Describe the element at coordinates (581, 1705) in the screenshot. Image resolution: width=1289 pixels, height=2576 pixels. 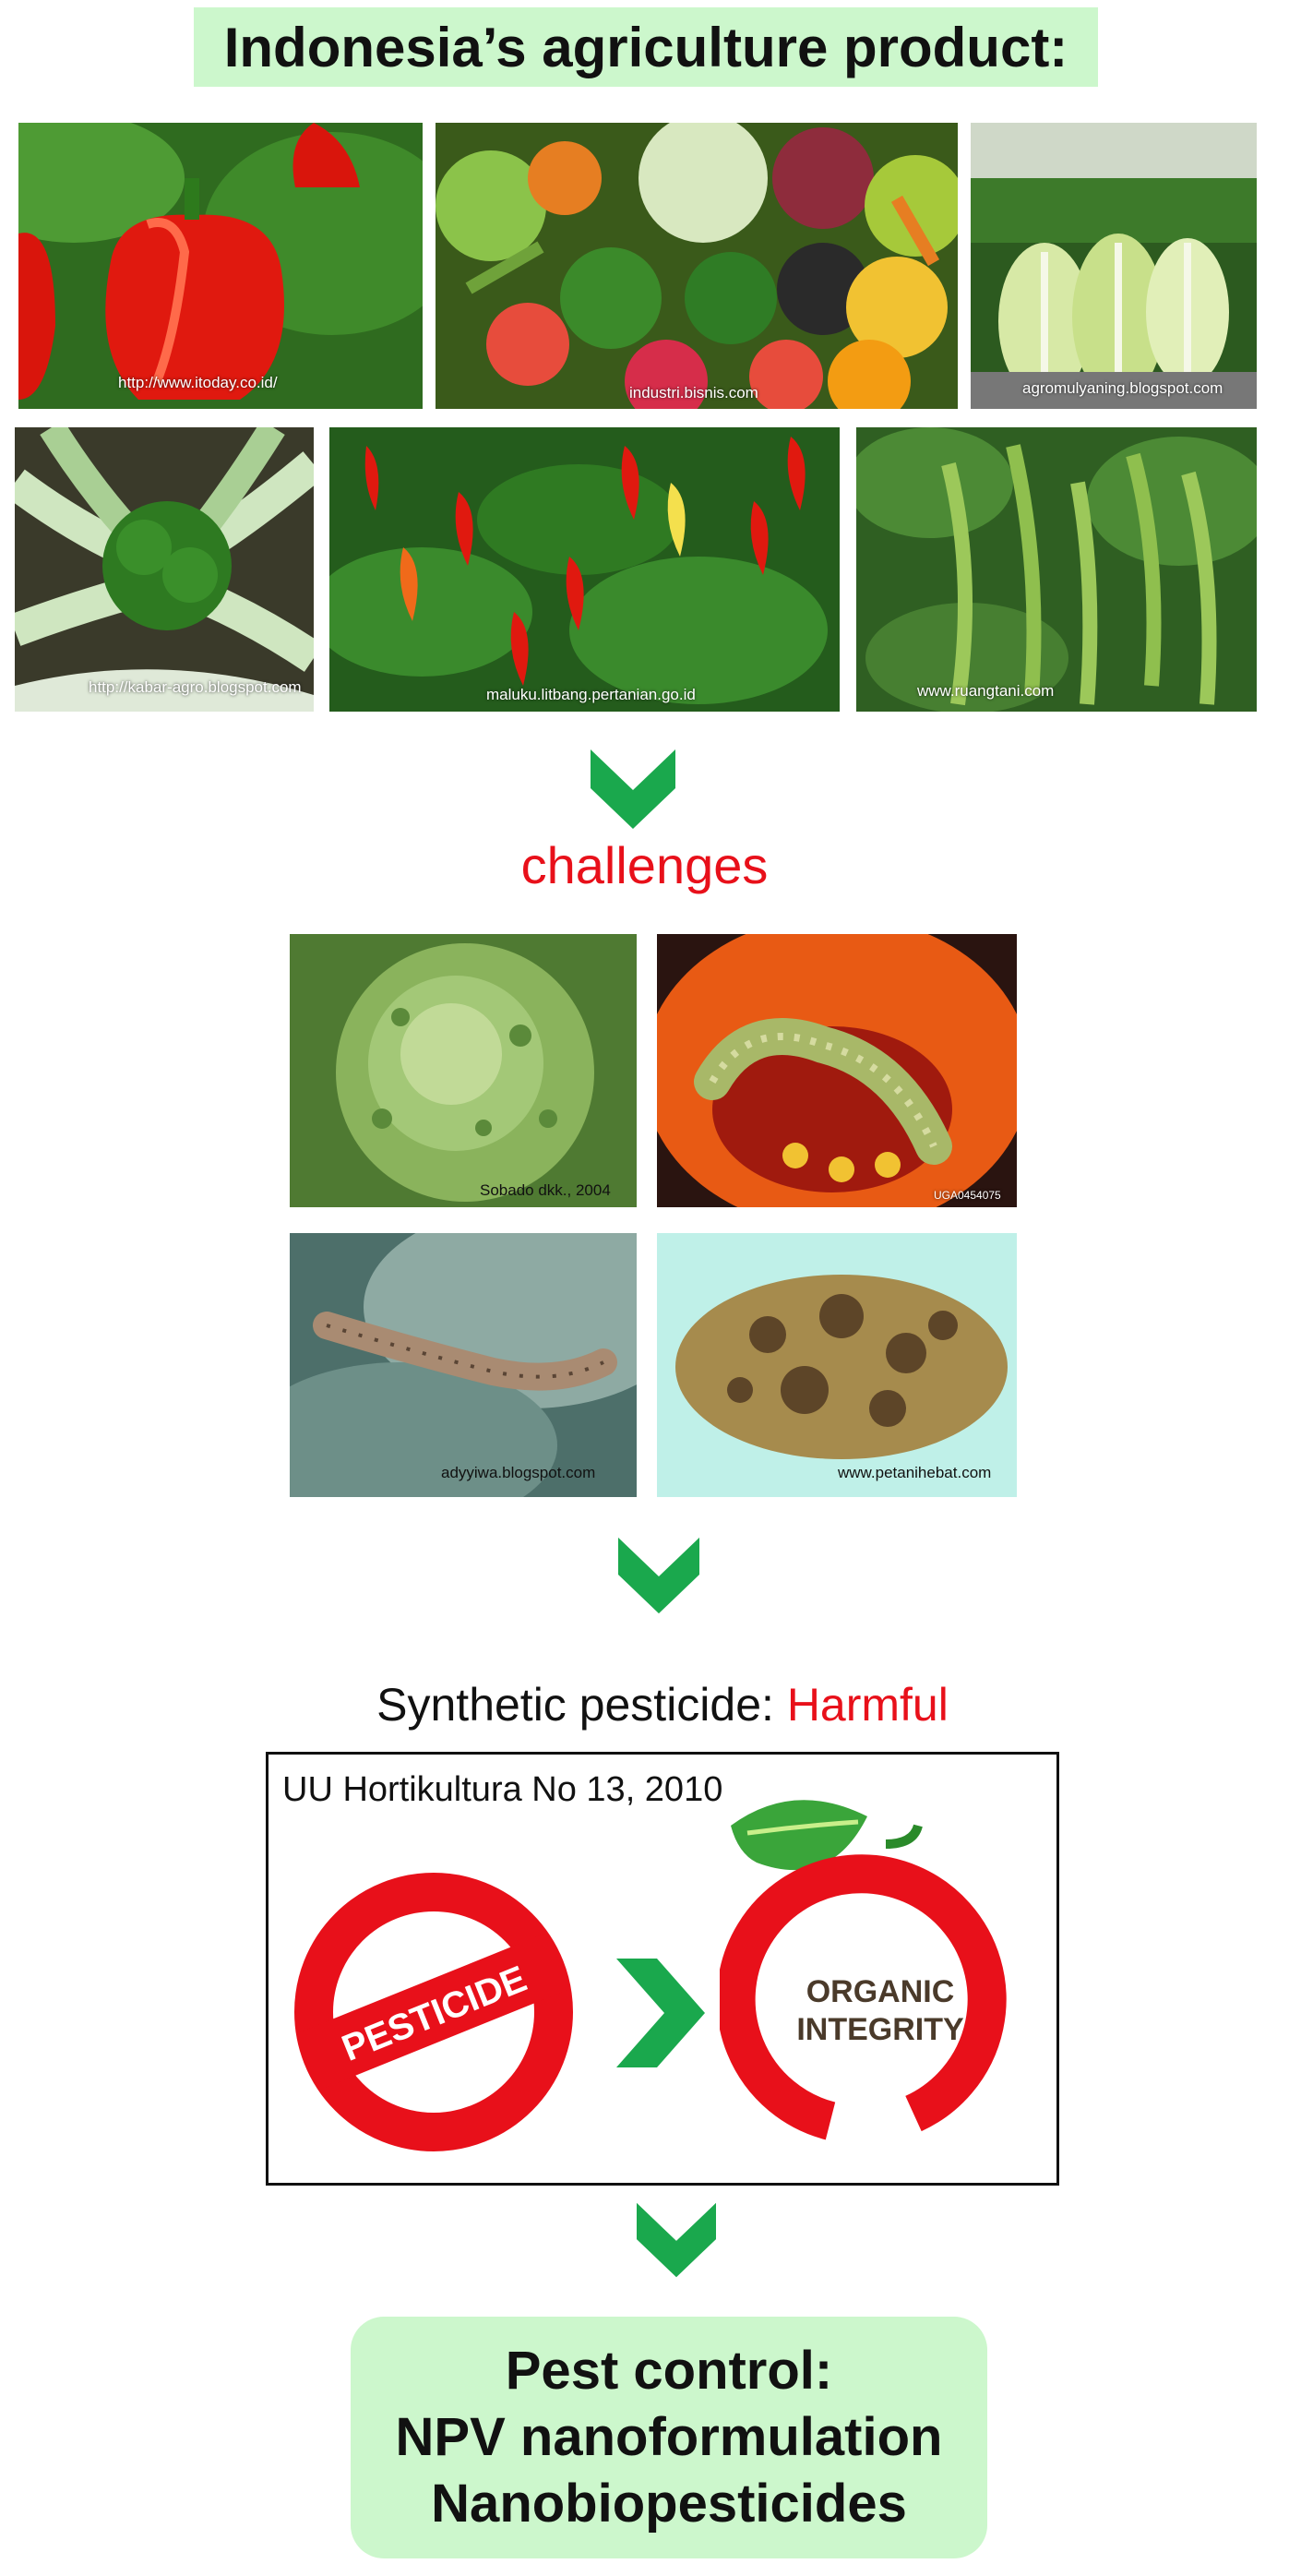
I see `synthetic-prefix: Synthetic pesticide:` at that location.